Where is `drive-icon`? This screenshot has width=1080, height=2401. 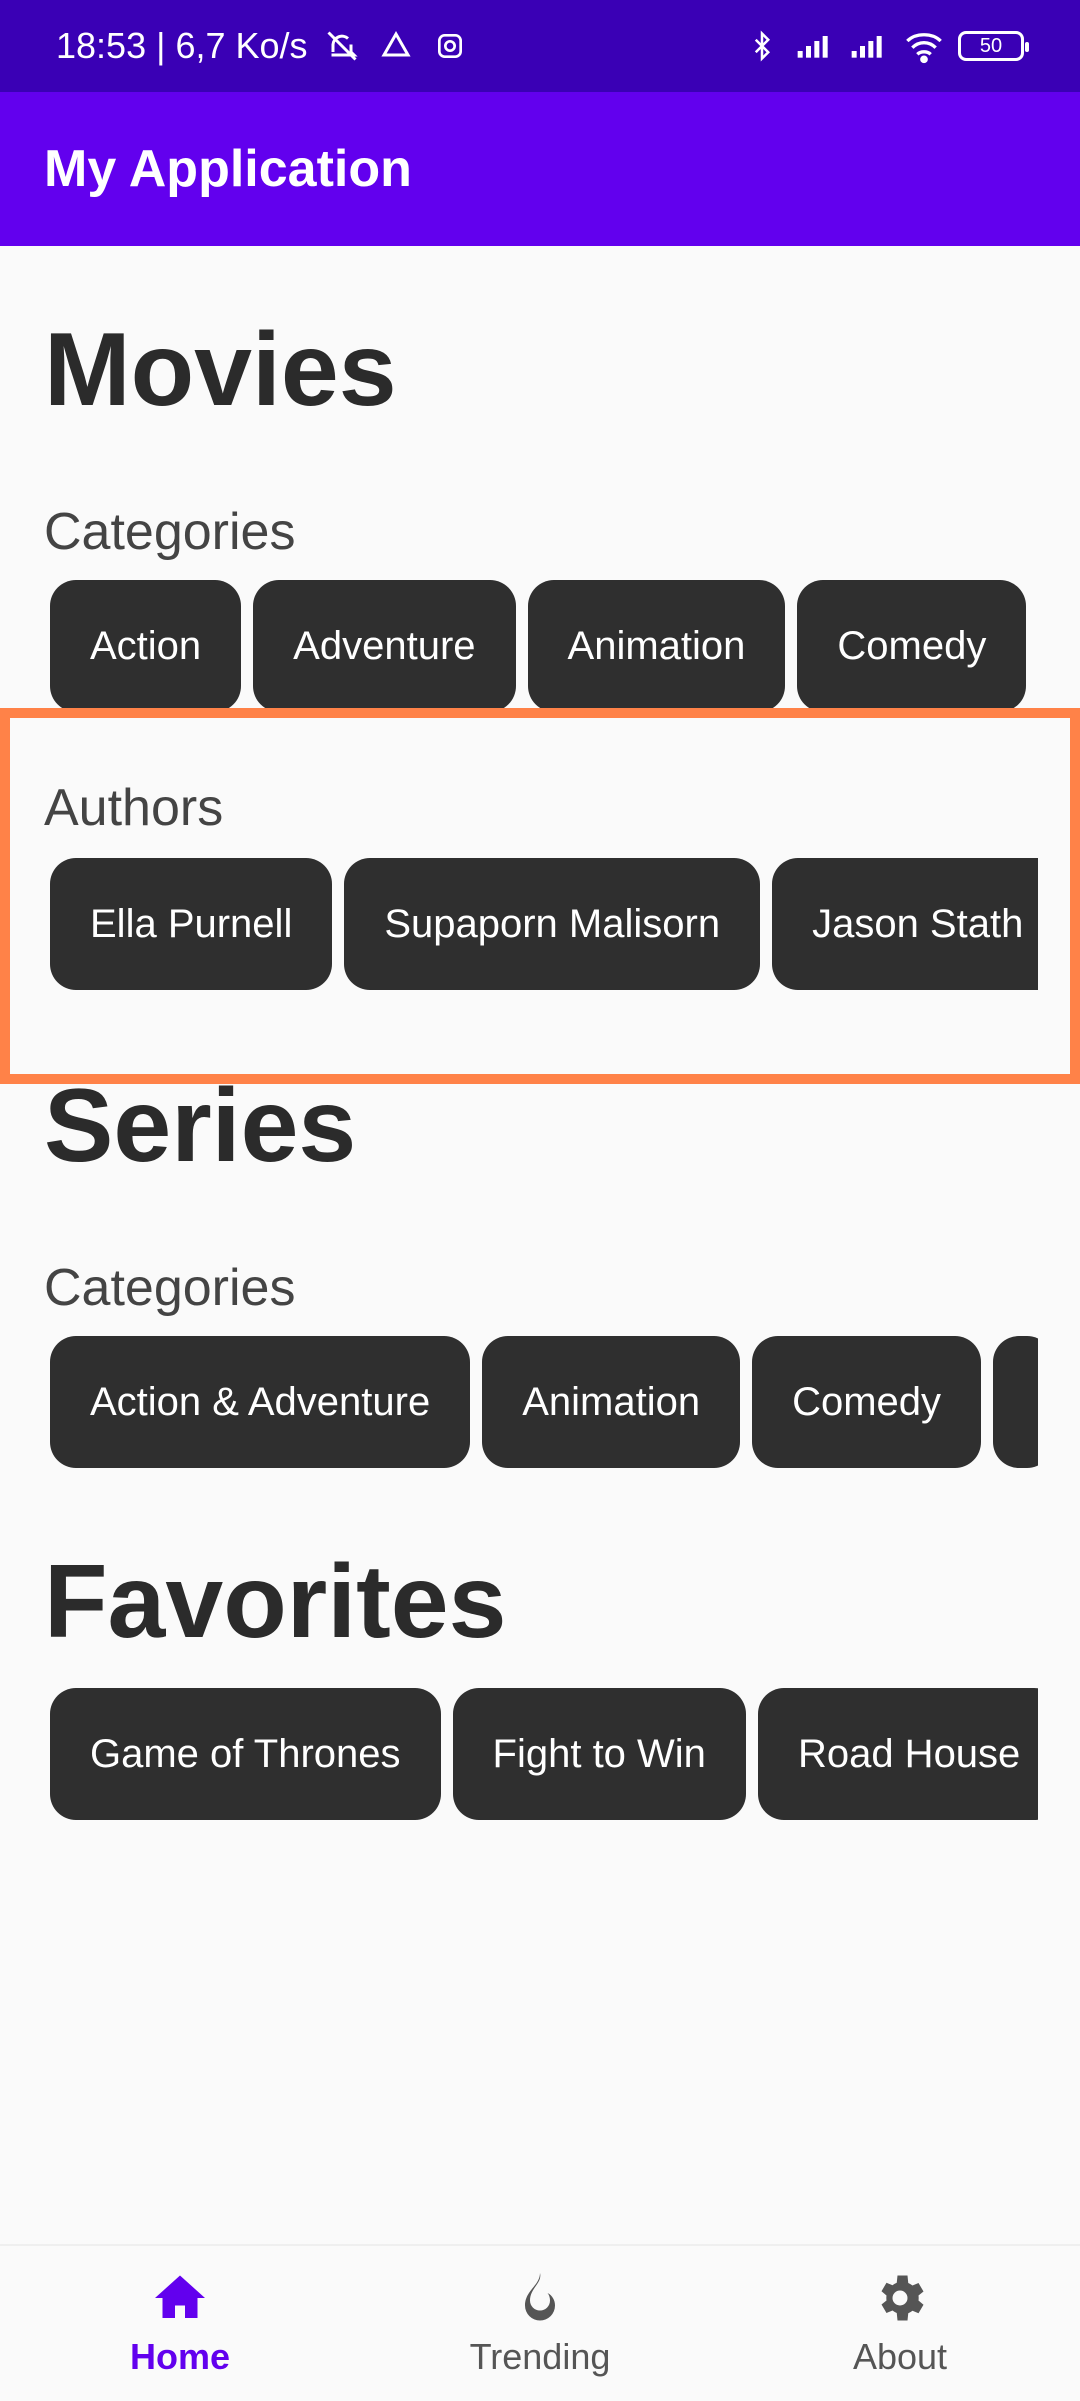
drive-icon is located at coordinates (396, 46).